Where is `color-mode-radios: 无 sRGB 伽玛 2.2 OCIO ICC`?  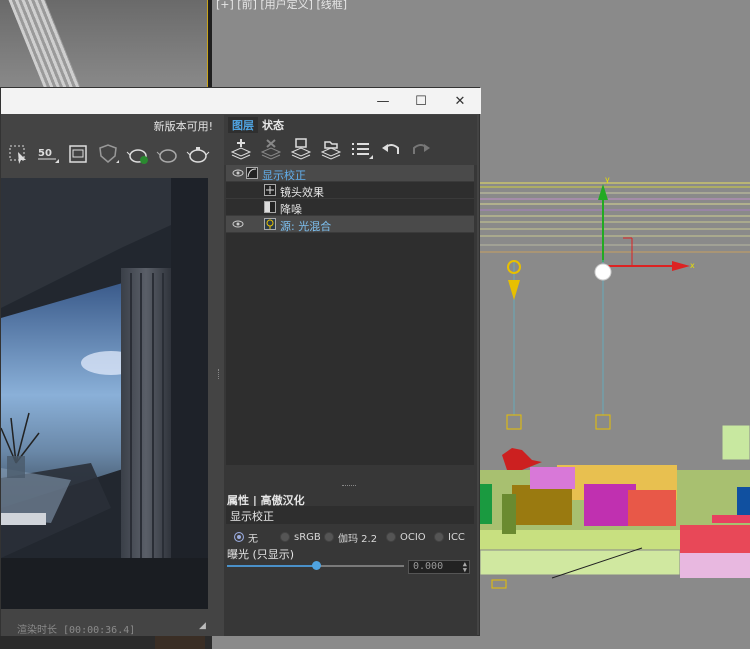
color-mode-radios: 无 sRGB 伽玛 2.2 OCIO ICC is located at coordinates (354, 537).